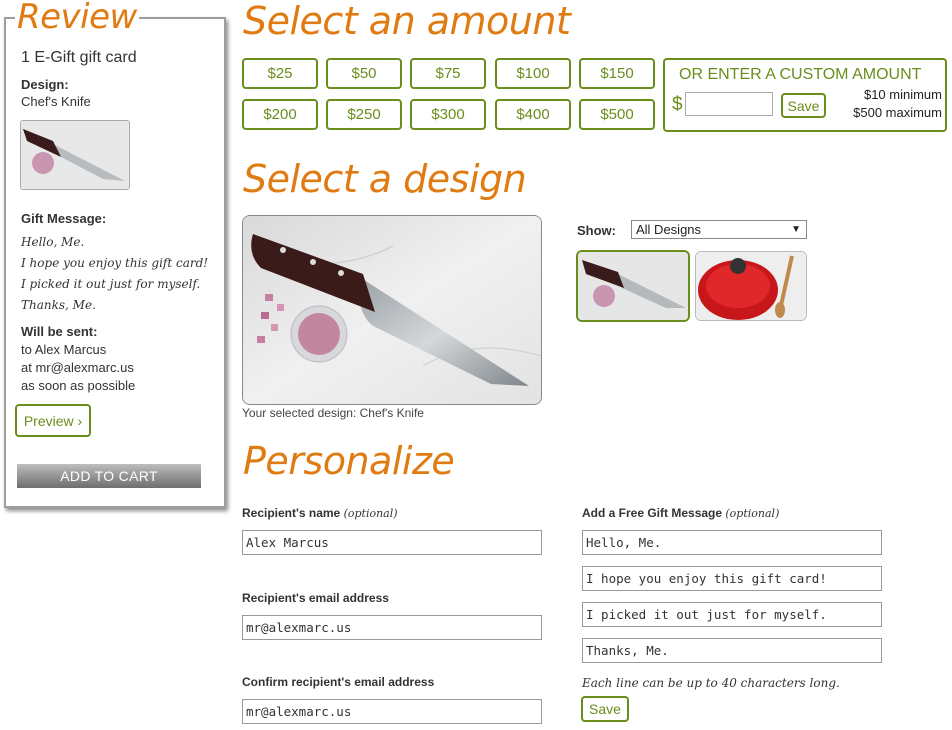  What do you see at coordinates (338, 682) in the screenshot?
I see `confirm-email-label: Confirm recipient's email address` at bounding box center [338, 682].